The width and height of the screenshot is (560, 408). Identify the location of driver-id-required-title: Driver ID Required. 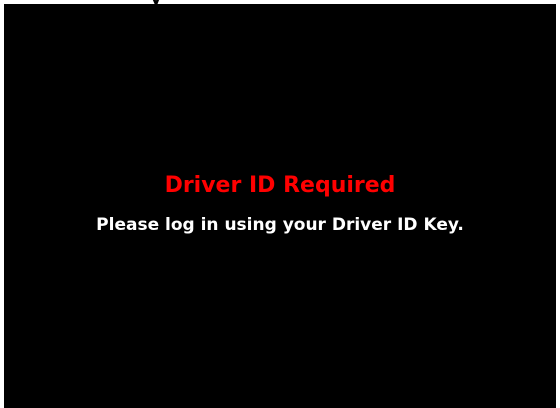
(280, 185).